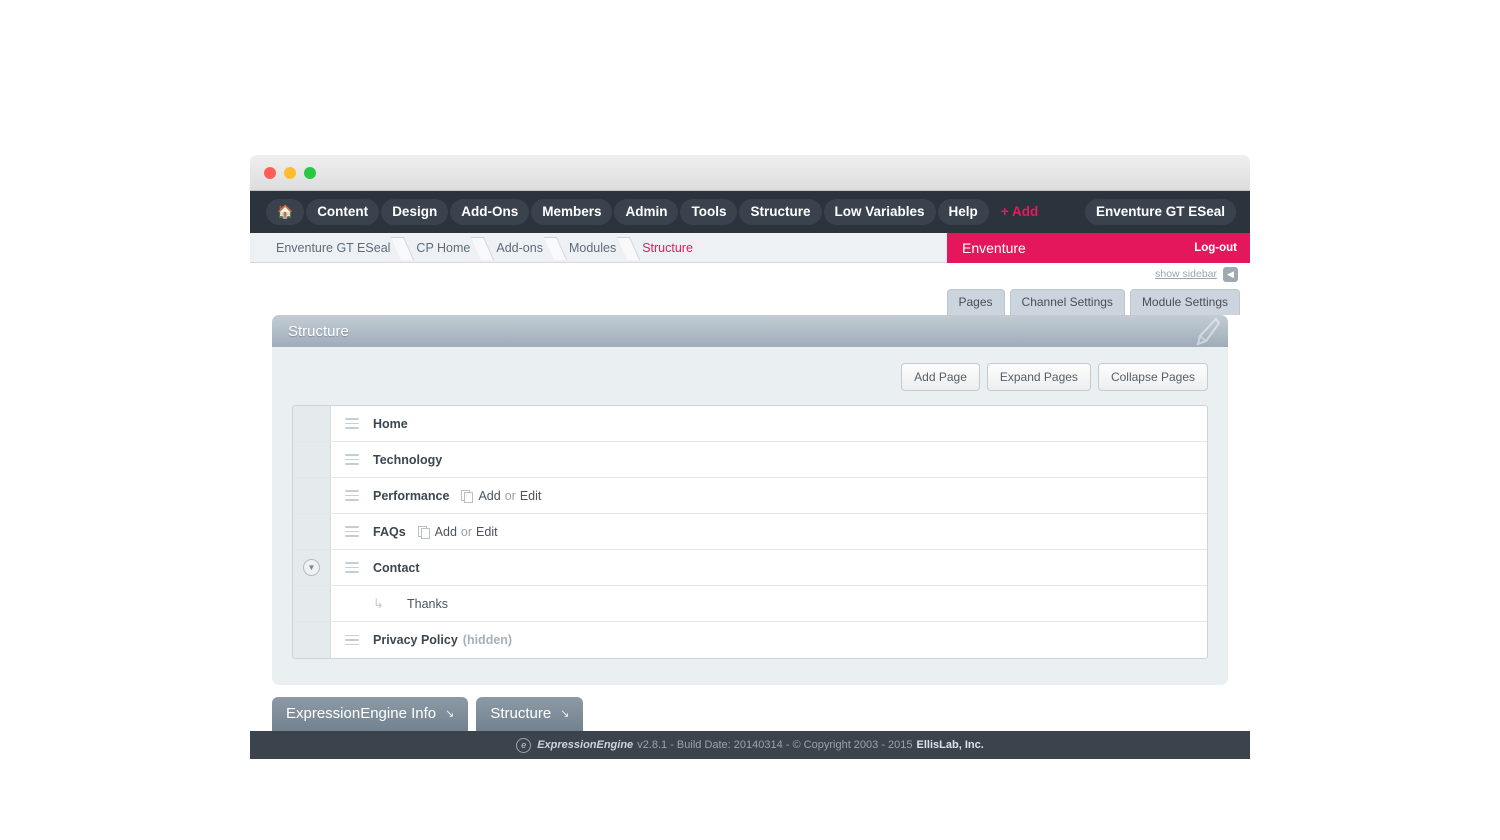 The width and height of the screenshot is (1500, 840). What do you see at coordinates (1186, 274) in the screenshot?
I see `show-sidebar-link: show sidebar` at bounding box center [1186, 274].